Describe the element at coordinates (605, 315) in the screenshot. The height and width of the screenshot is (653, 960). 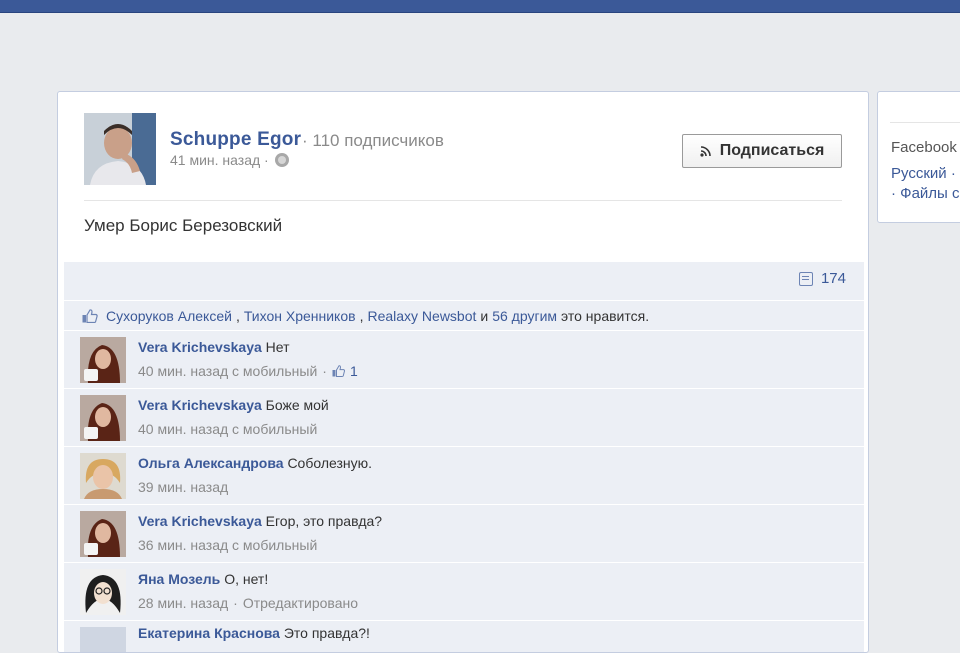
I see `likes-suffix: это нравится.` at that location.